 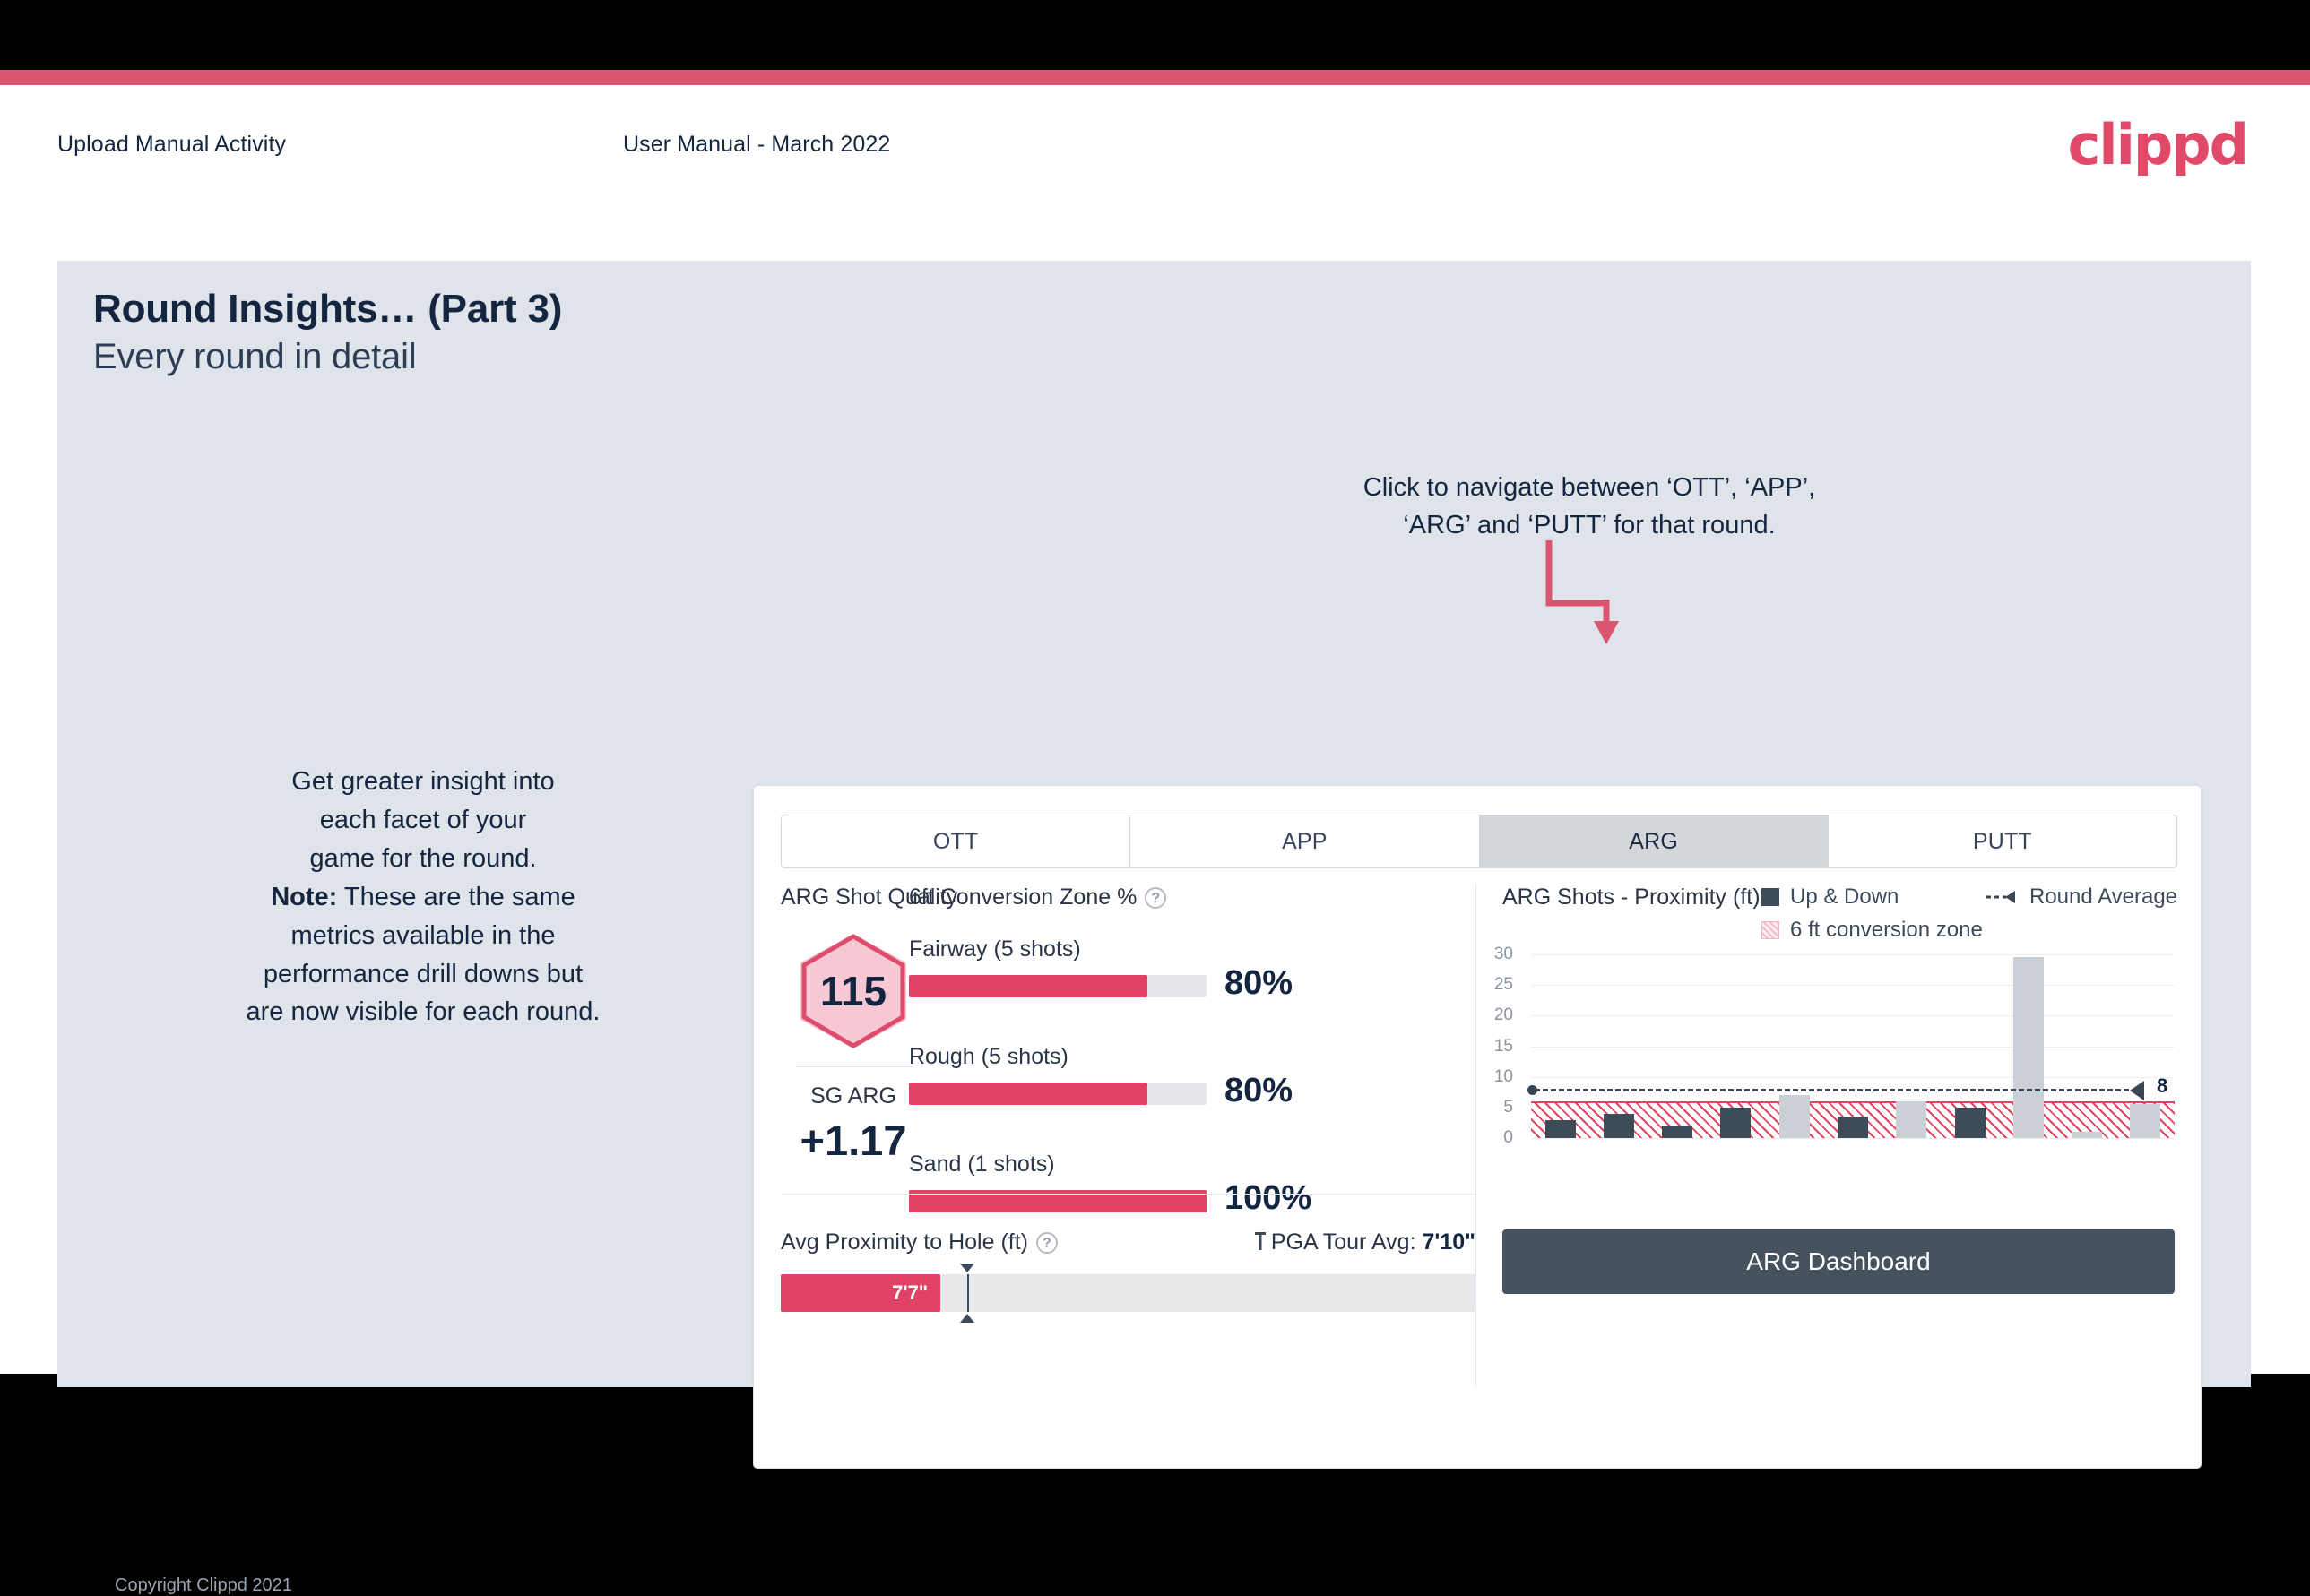 I want to click on avg-proximity-fill: 7'7", so click(x=861, y=1293).